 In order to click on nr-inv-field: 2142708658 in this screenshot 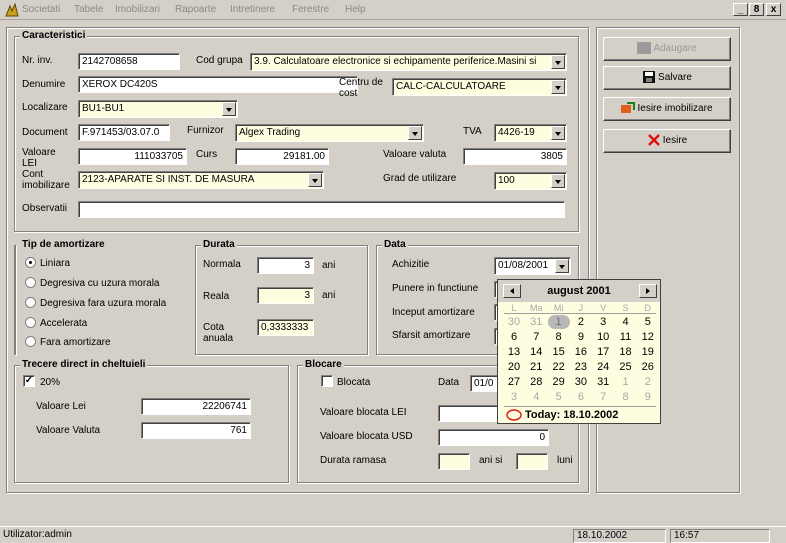, I will do `click(129, 61)`.